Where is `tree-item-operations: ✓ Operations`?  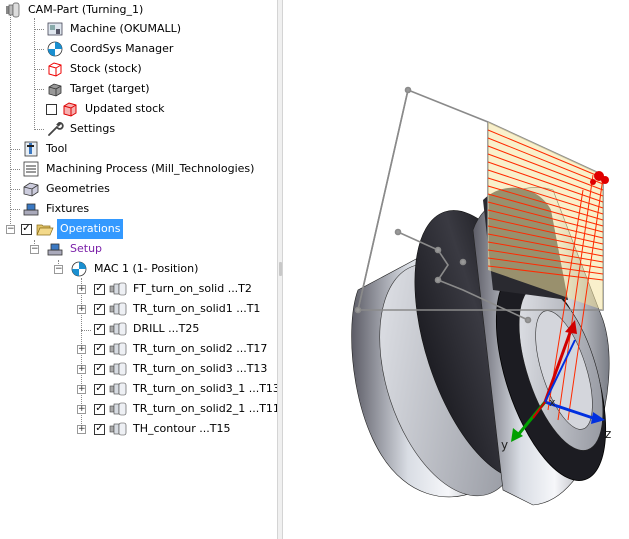
tree-item-operations: ✓ Operations is located at coordinates (72, 229).